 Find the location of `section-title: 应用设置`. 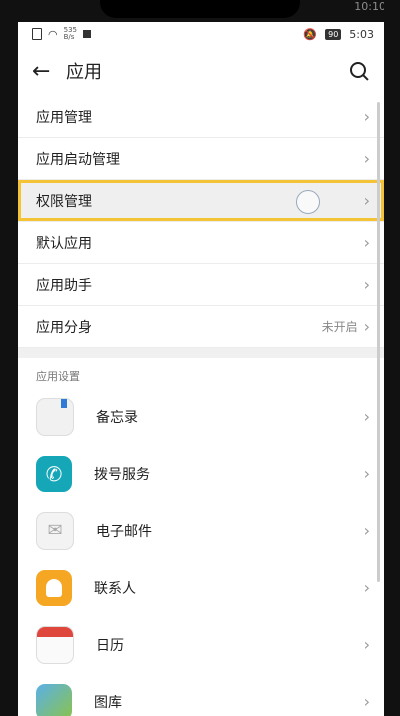

section-title: 应用设置 is located at coordinates (201, 373).